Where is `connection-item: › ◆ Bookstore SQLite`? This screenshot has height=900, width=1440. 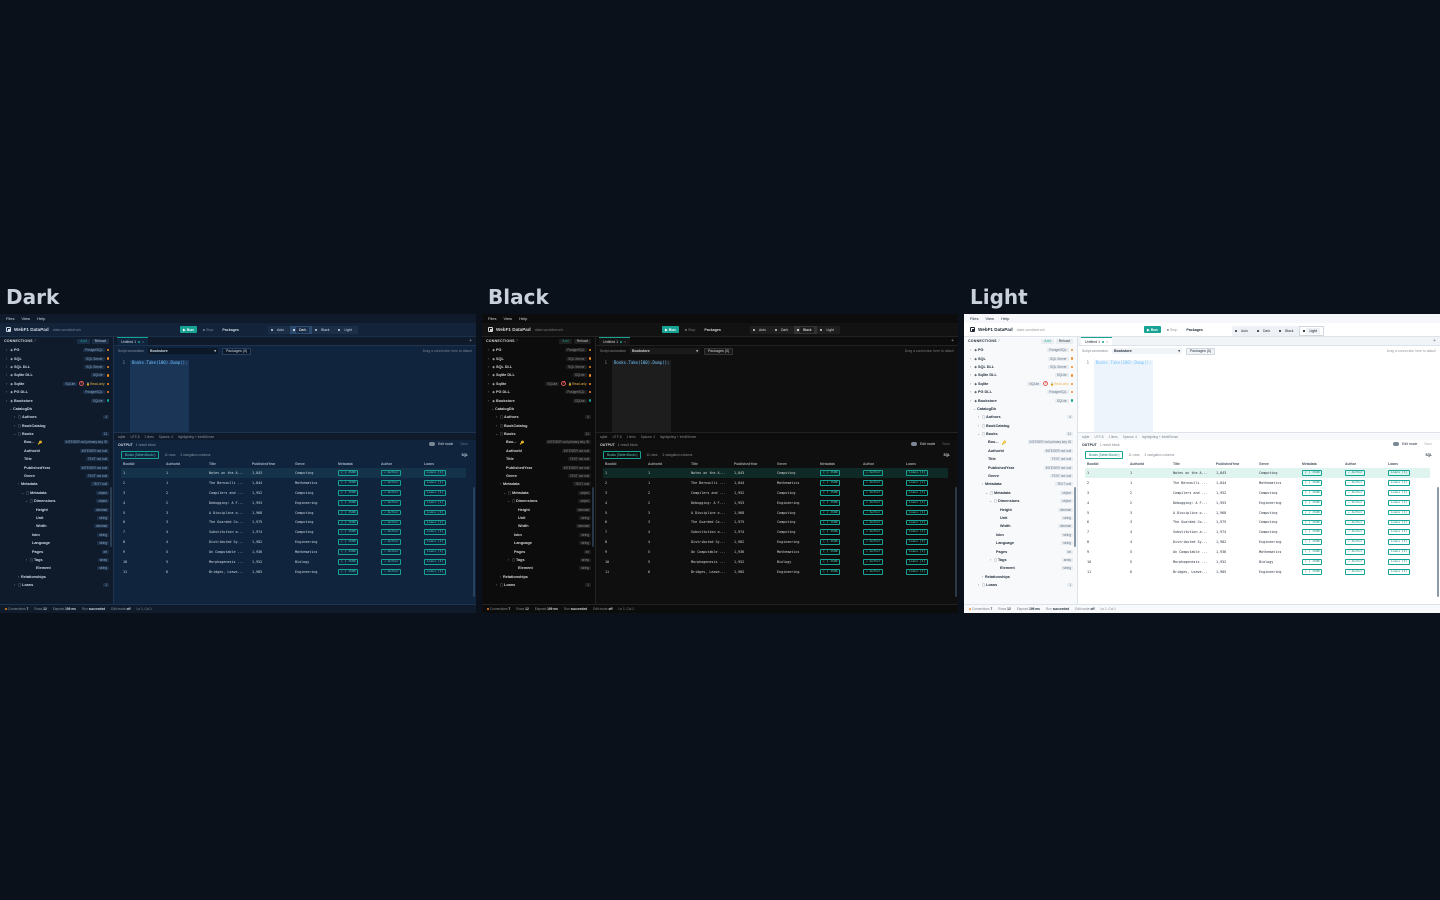
connection-item: › ◆ Bookstore SQLite is located at coordinates (538, 400).